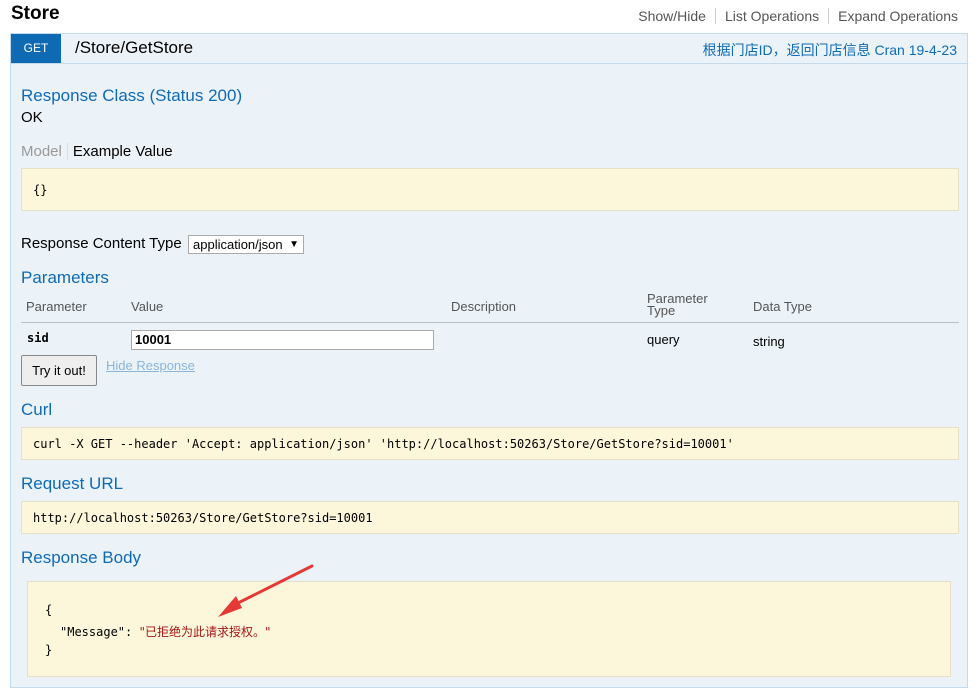 This screenshot has width=976, height=688. Describe the element at coordinates (490, 322) in the screenshot. I see `table-divider` at that location.